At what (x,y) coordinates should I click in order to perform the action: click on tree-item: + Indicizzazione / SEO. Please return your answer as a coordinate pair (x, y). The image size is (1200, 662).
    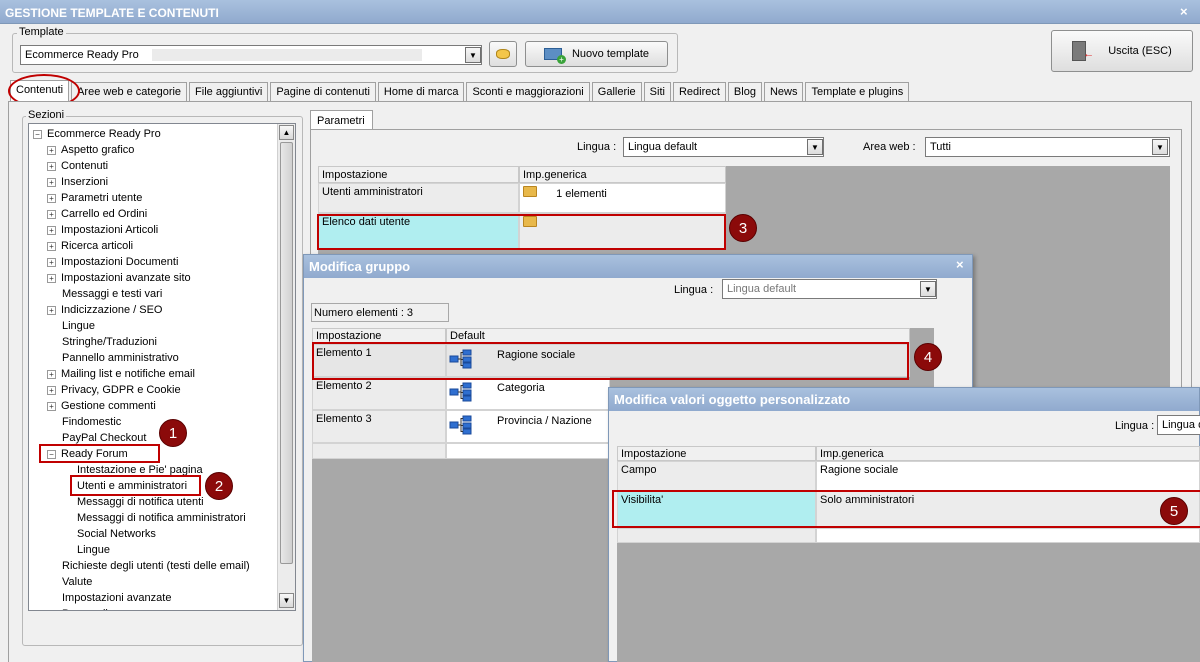
    Looking at the image, I should click on (105, 310).